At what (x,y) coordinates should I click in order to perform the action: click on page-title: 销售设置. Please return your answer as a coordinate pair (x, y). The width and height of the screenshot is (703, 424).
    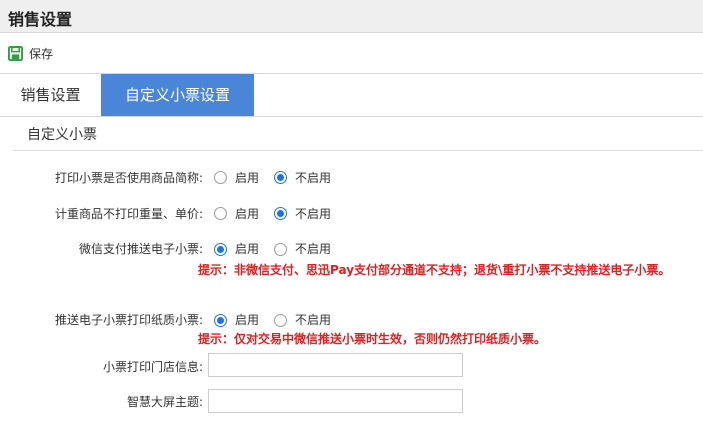
    Looking at the image, I should click on (40, 19).